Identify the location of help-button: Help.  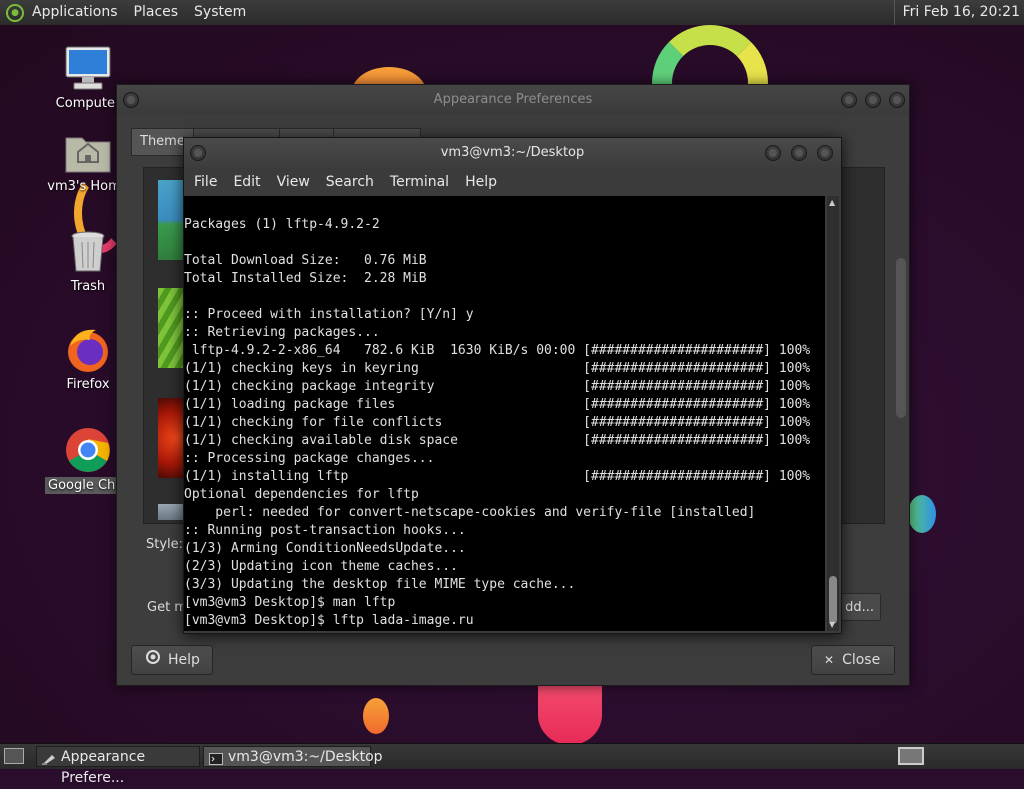
(172, 660).